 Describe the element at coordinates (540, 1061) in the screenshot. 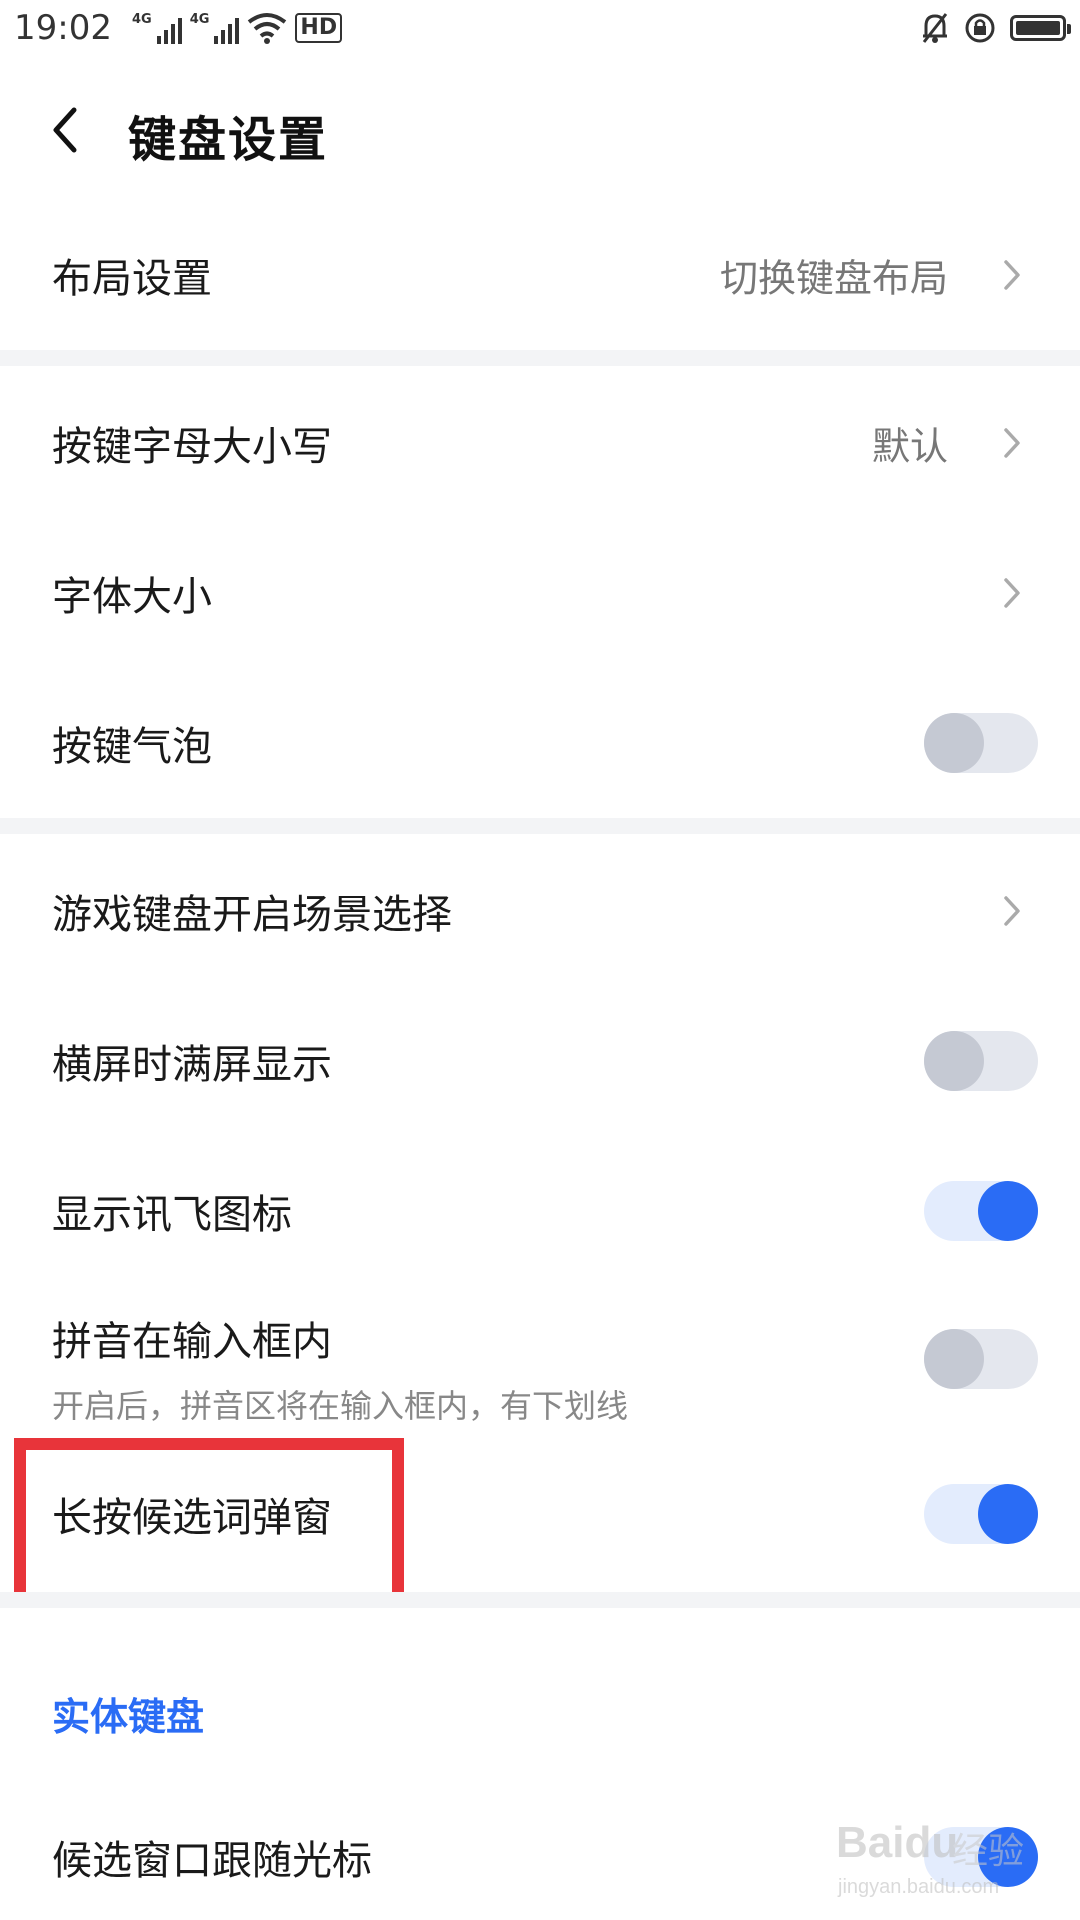

I see `setting-landscape-fullscreen: 横屏时满屏显示` at that location.